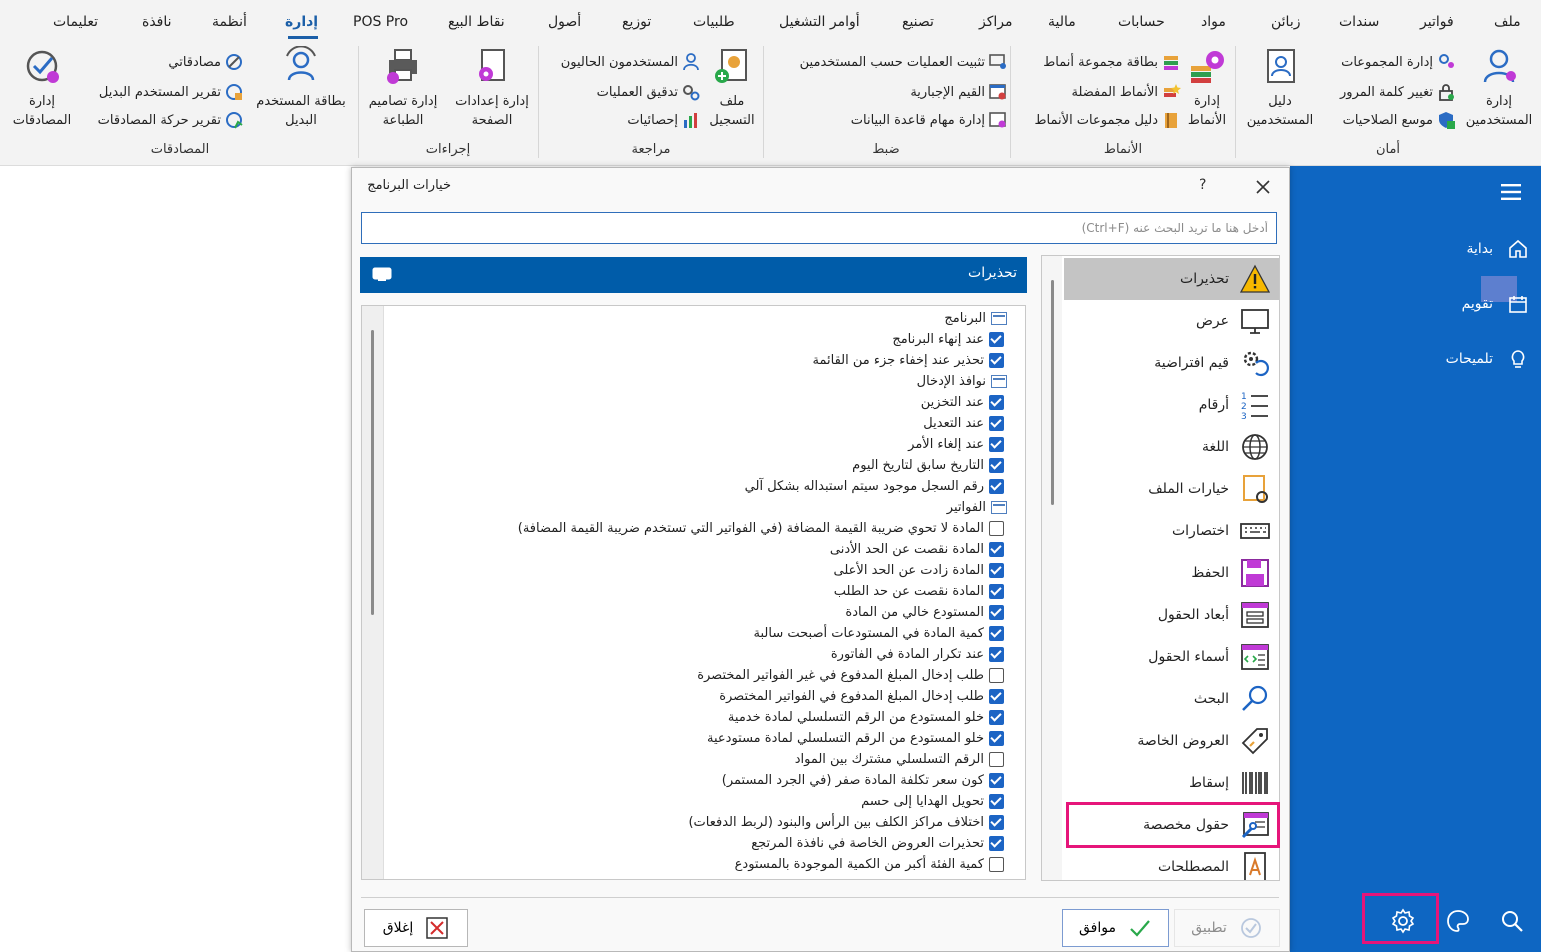  Describe the element at coordinates (1458, 921) in the screenshot. I see `palette-icon` at that location.